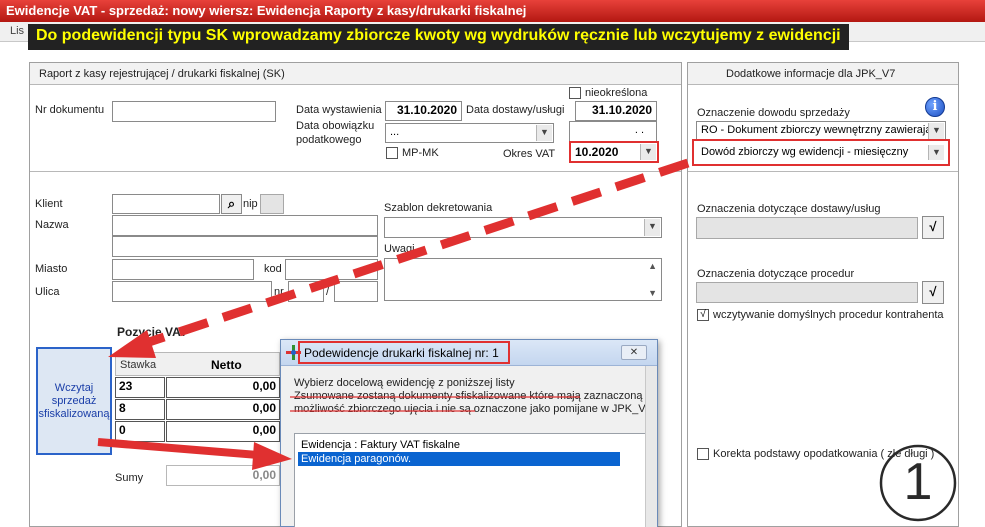  I want to click on annotation-solid-arrow-head, so click(272, 456).